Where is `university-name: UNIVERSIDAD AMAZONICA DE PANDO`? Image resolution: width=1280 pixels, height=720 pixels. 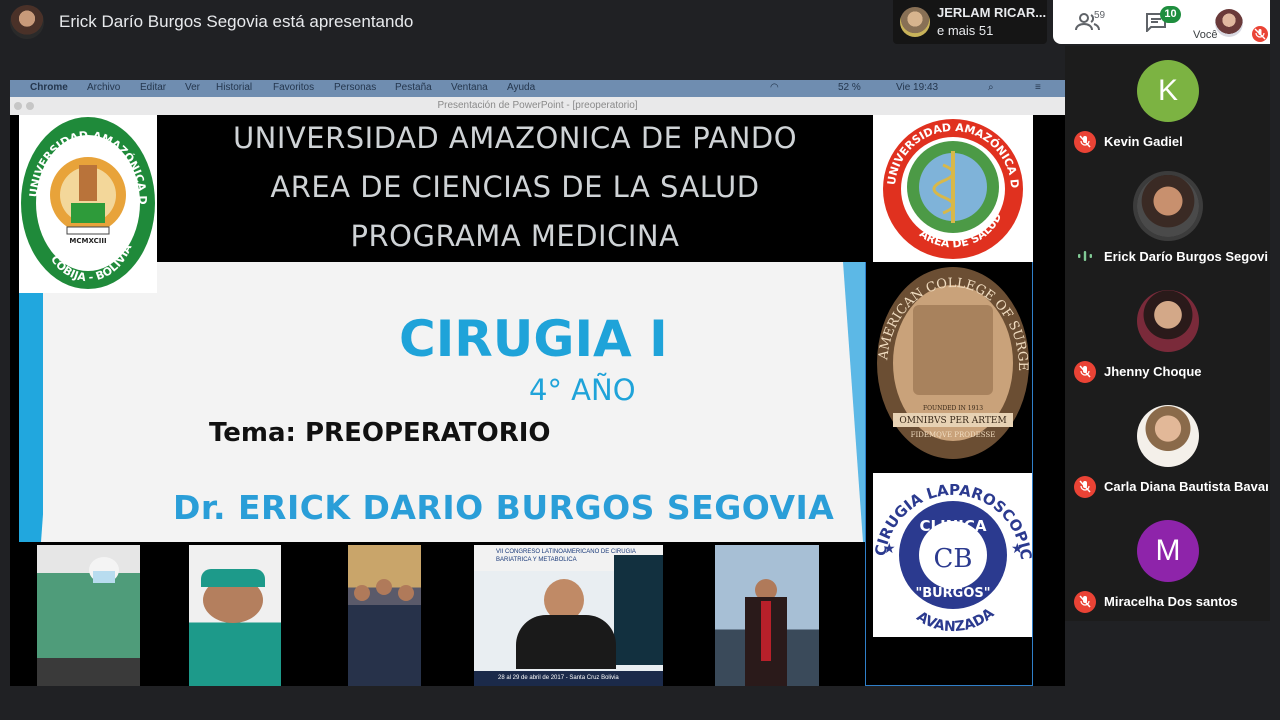
university-name: UNIVERSIDAD AMAZONICA DE PANDO is located at coordinates (515, 138).